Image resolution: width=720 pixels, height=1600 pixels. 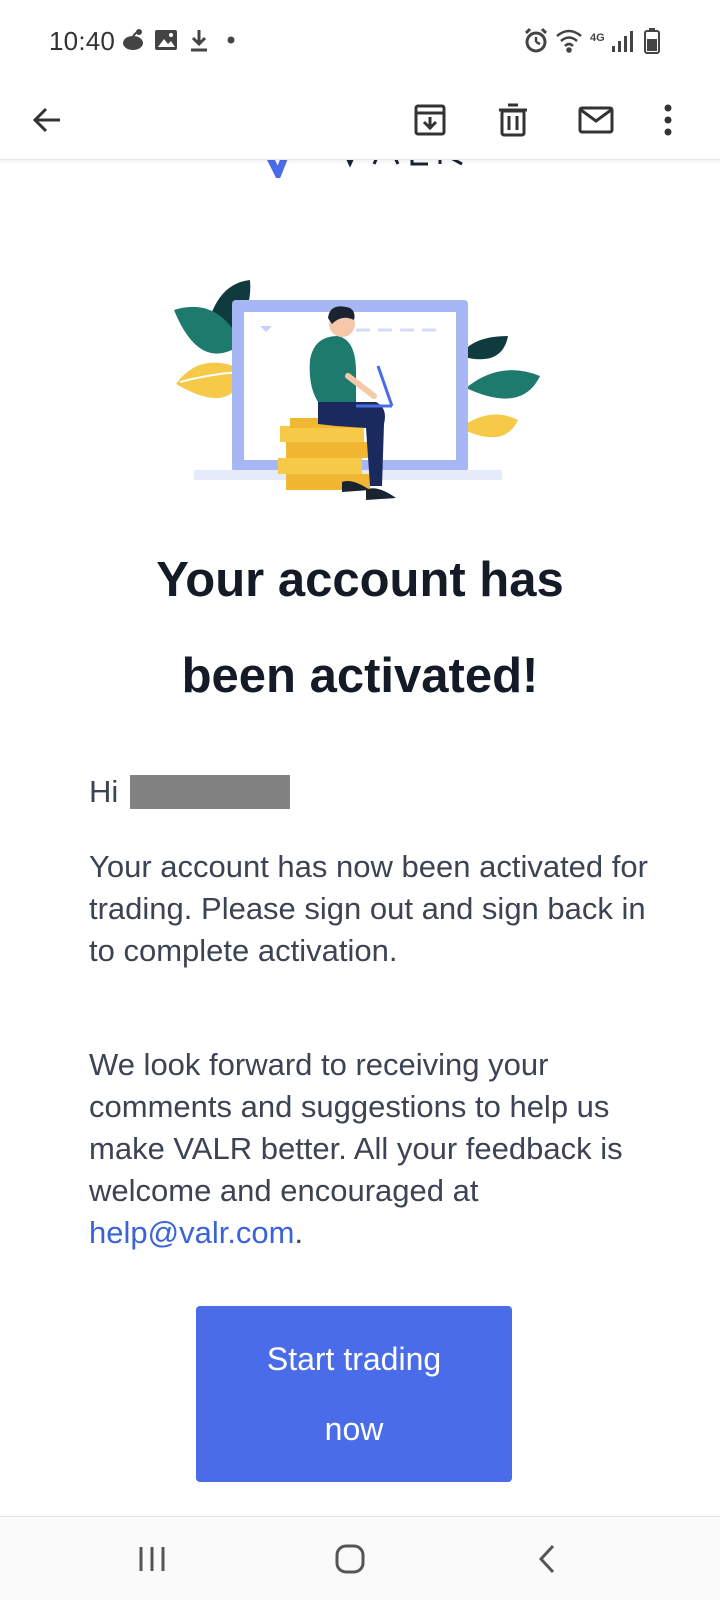 I want to click on cta-label-line-2: now, so click(x=354, y=1429).